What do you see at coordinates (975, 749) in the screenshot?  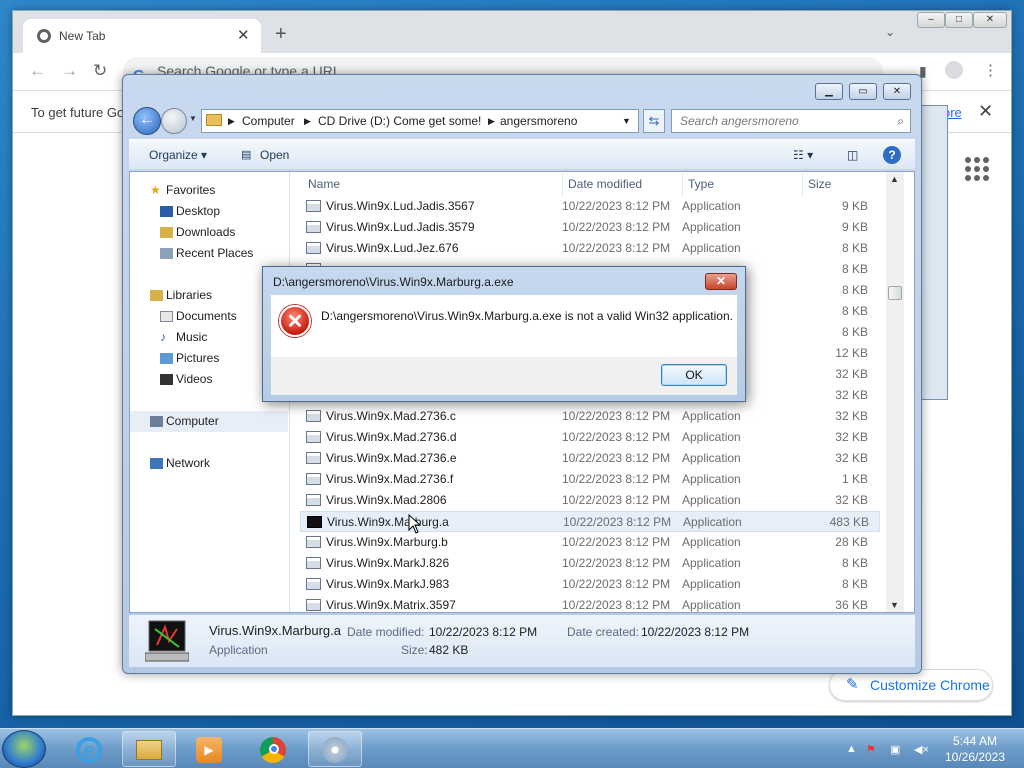 I see `clock: 5:44 AM 10/26/2023` at bounding box center [975, 749].